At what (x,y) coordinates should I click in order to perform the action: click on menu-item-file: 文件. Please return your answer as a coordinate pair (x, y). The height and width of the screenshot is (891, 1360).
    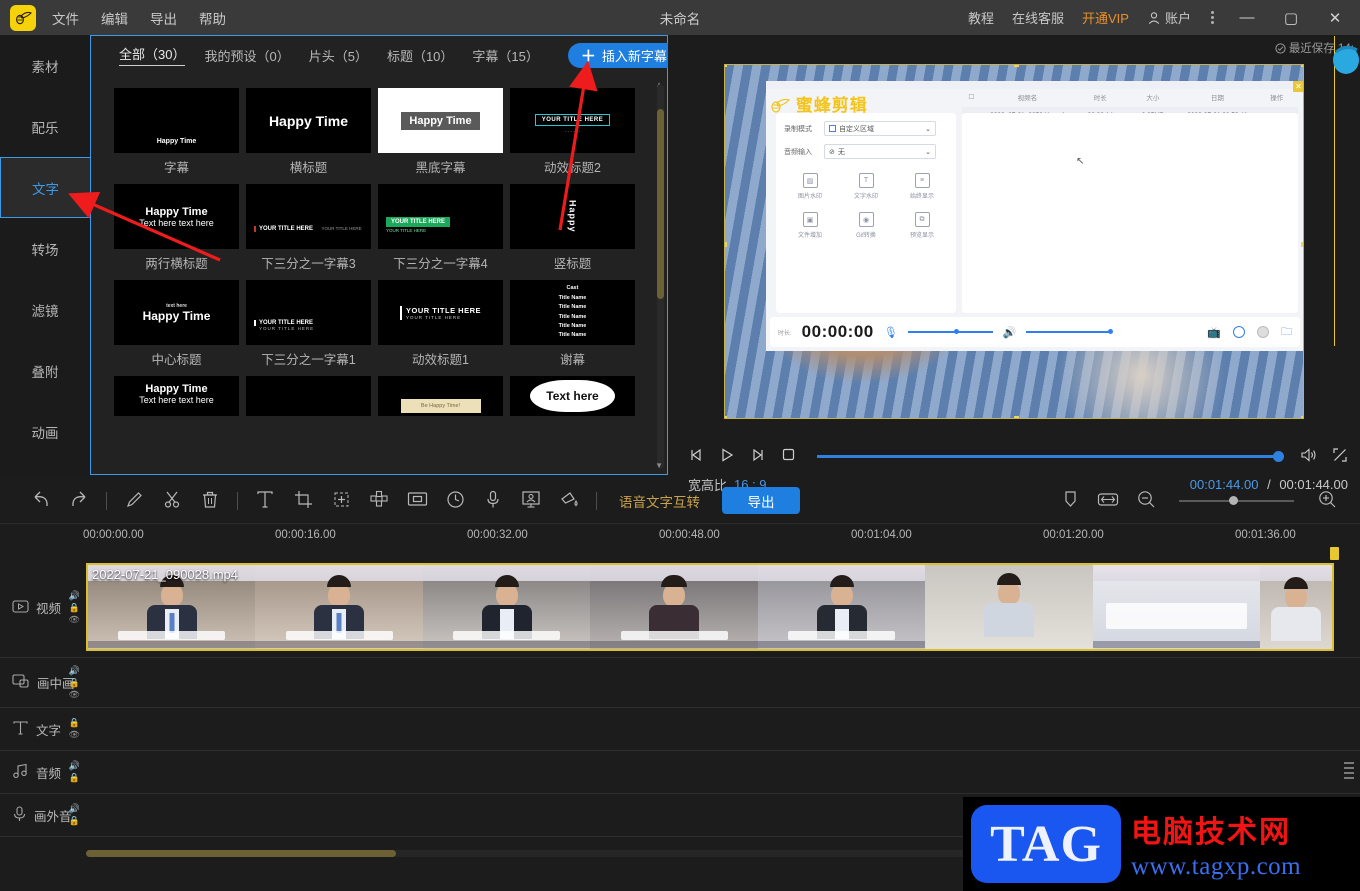
    Looking at the image, I should click on (65, 18).